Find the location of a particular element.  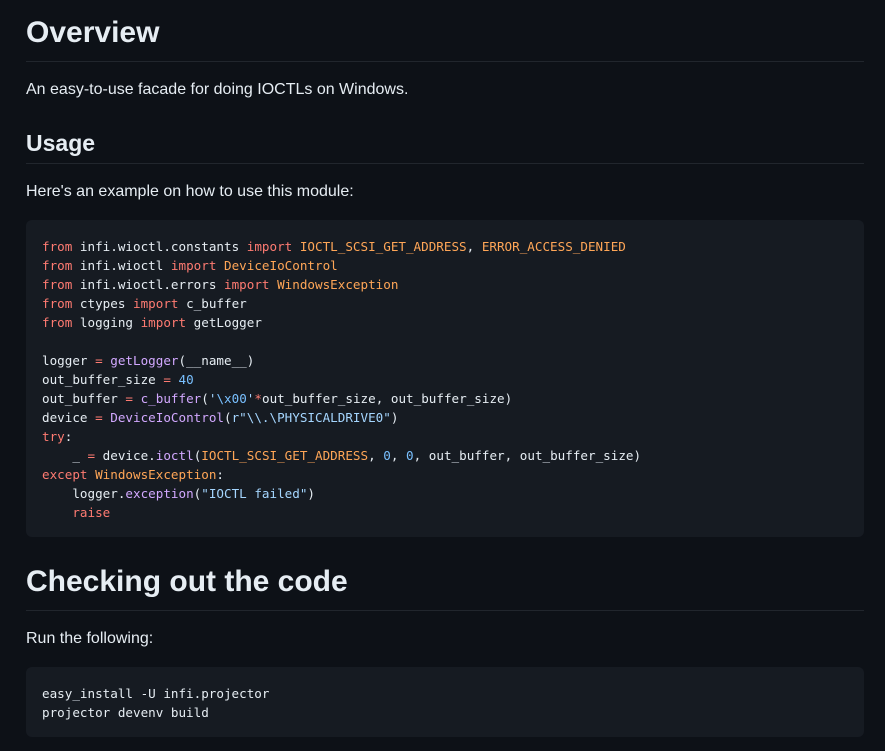

code-line: logger = getLogger(__name__) is located at coordinates (445, 360).